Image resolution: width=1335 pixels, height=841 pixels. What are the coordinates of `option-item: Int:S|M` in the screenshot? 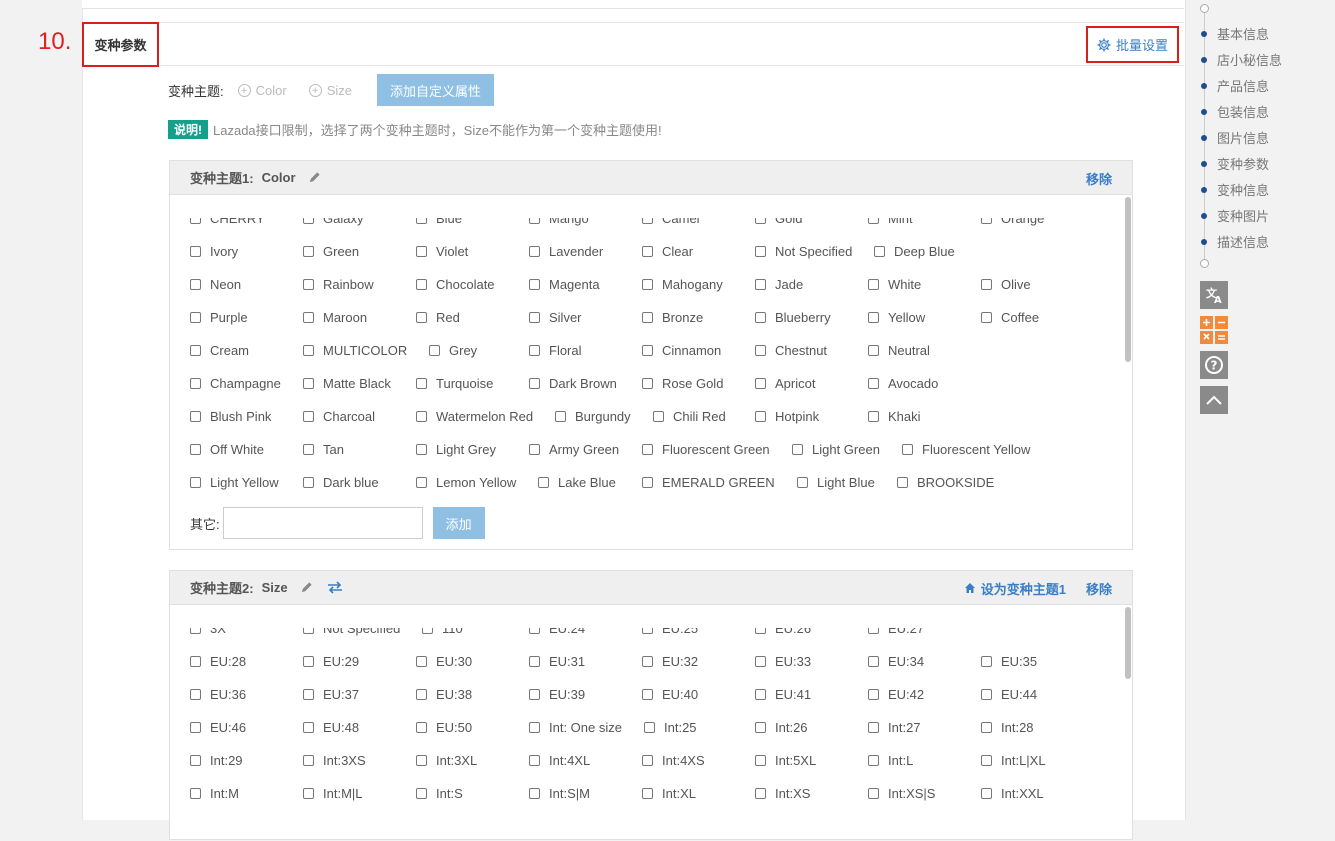 It's located at (559, 793).